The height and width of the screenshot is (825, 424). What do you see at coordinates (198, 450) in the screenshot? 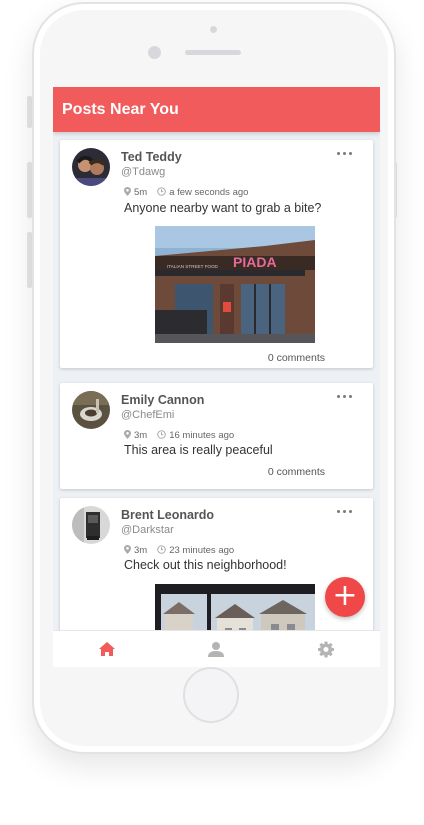
I see `post-text: This area is really peaceful` at bounding box center [198, 450].